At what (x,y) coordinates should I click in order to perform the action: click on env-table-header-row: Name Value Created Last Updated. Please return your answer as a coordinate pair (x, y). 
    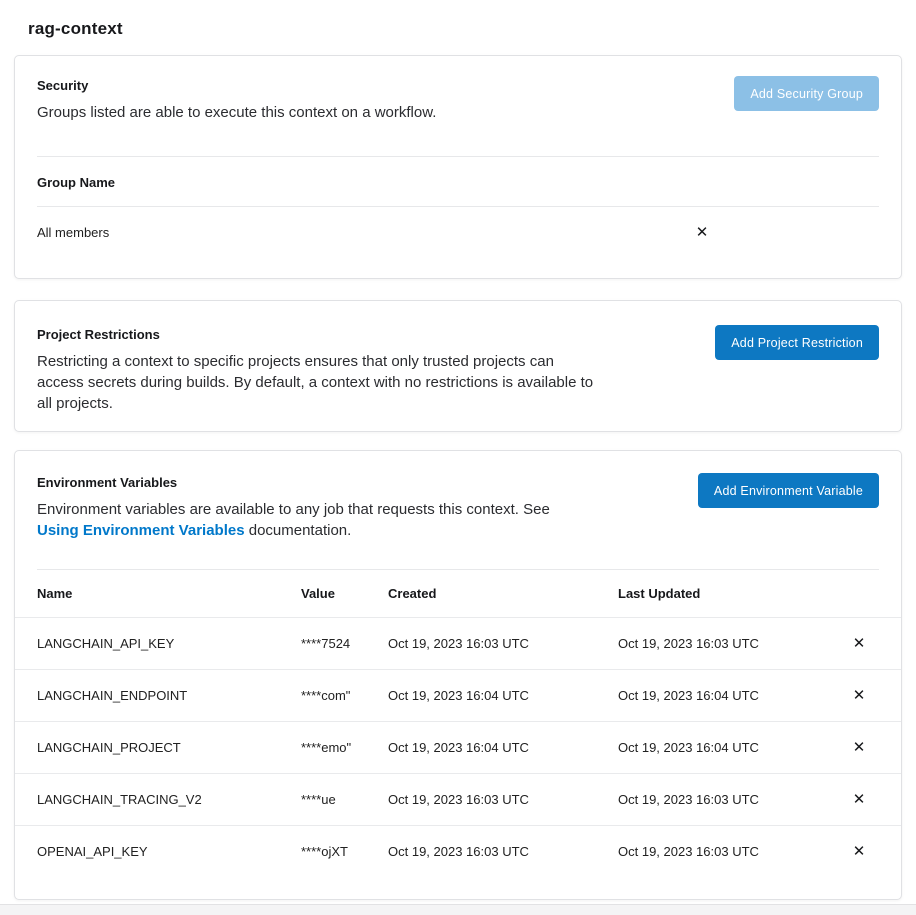
    Looking at the image, I should click on (458, 593).